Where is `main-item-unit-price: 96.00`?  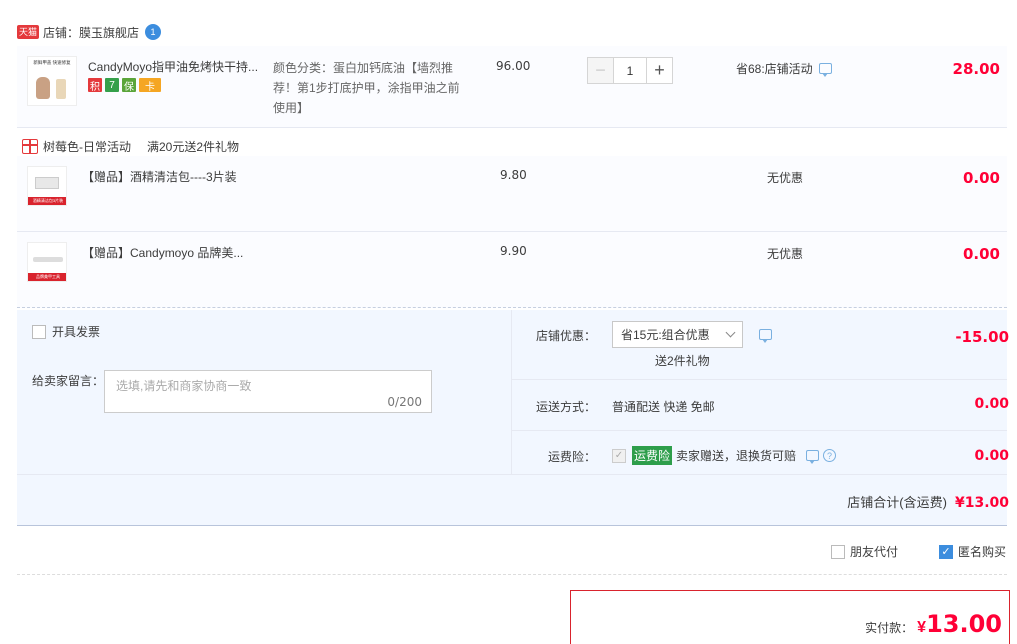 main-item-unit-price: 96.00 is located at coordinates (513, 66).